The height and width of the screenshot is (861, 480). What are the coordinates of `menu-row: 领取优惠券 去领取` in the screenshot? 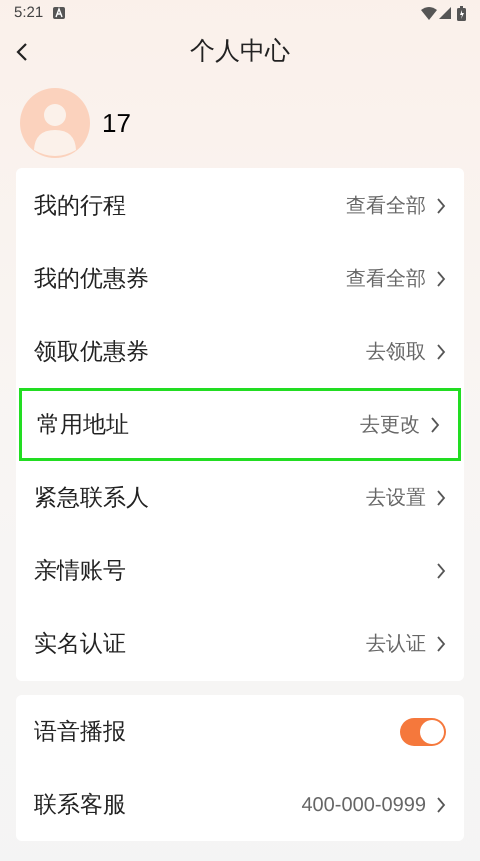 It's located at (240, 351).